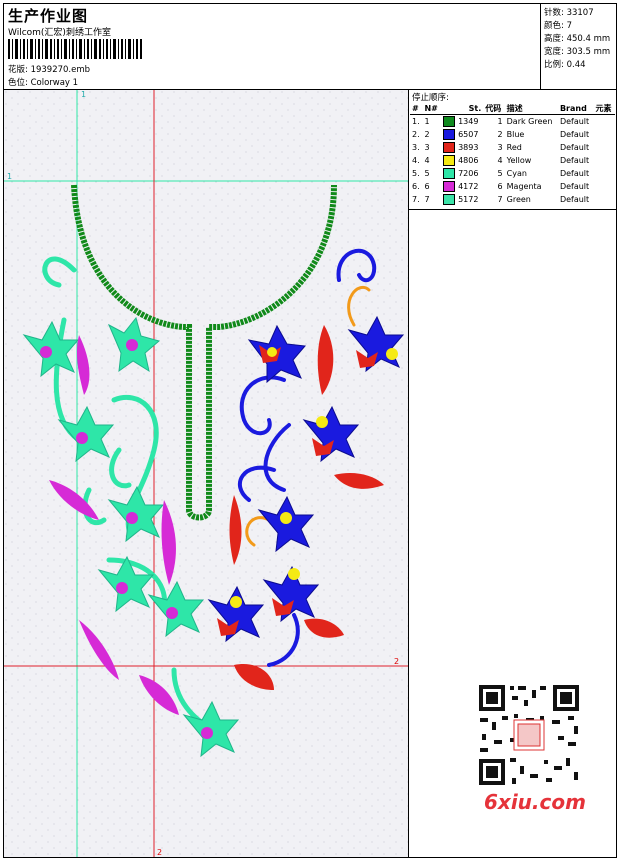 The height and width of the screenshot is (861, 620). Describe the element at coordinates (529, 121) in the screenshot. I see `color-description: Dark Green` at that location.